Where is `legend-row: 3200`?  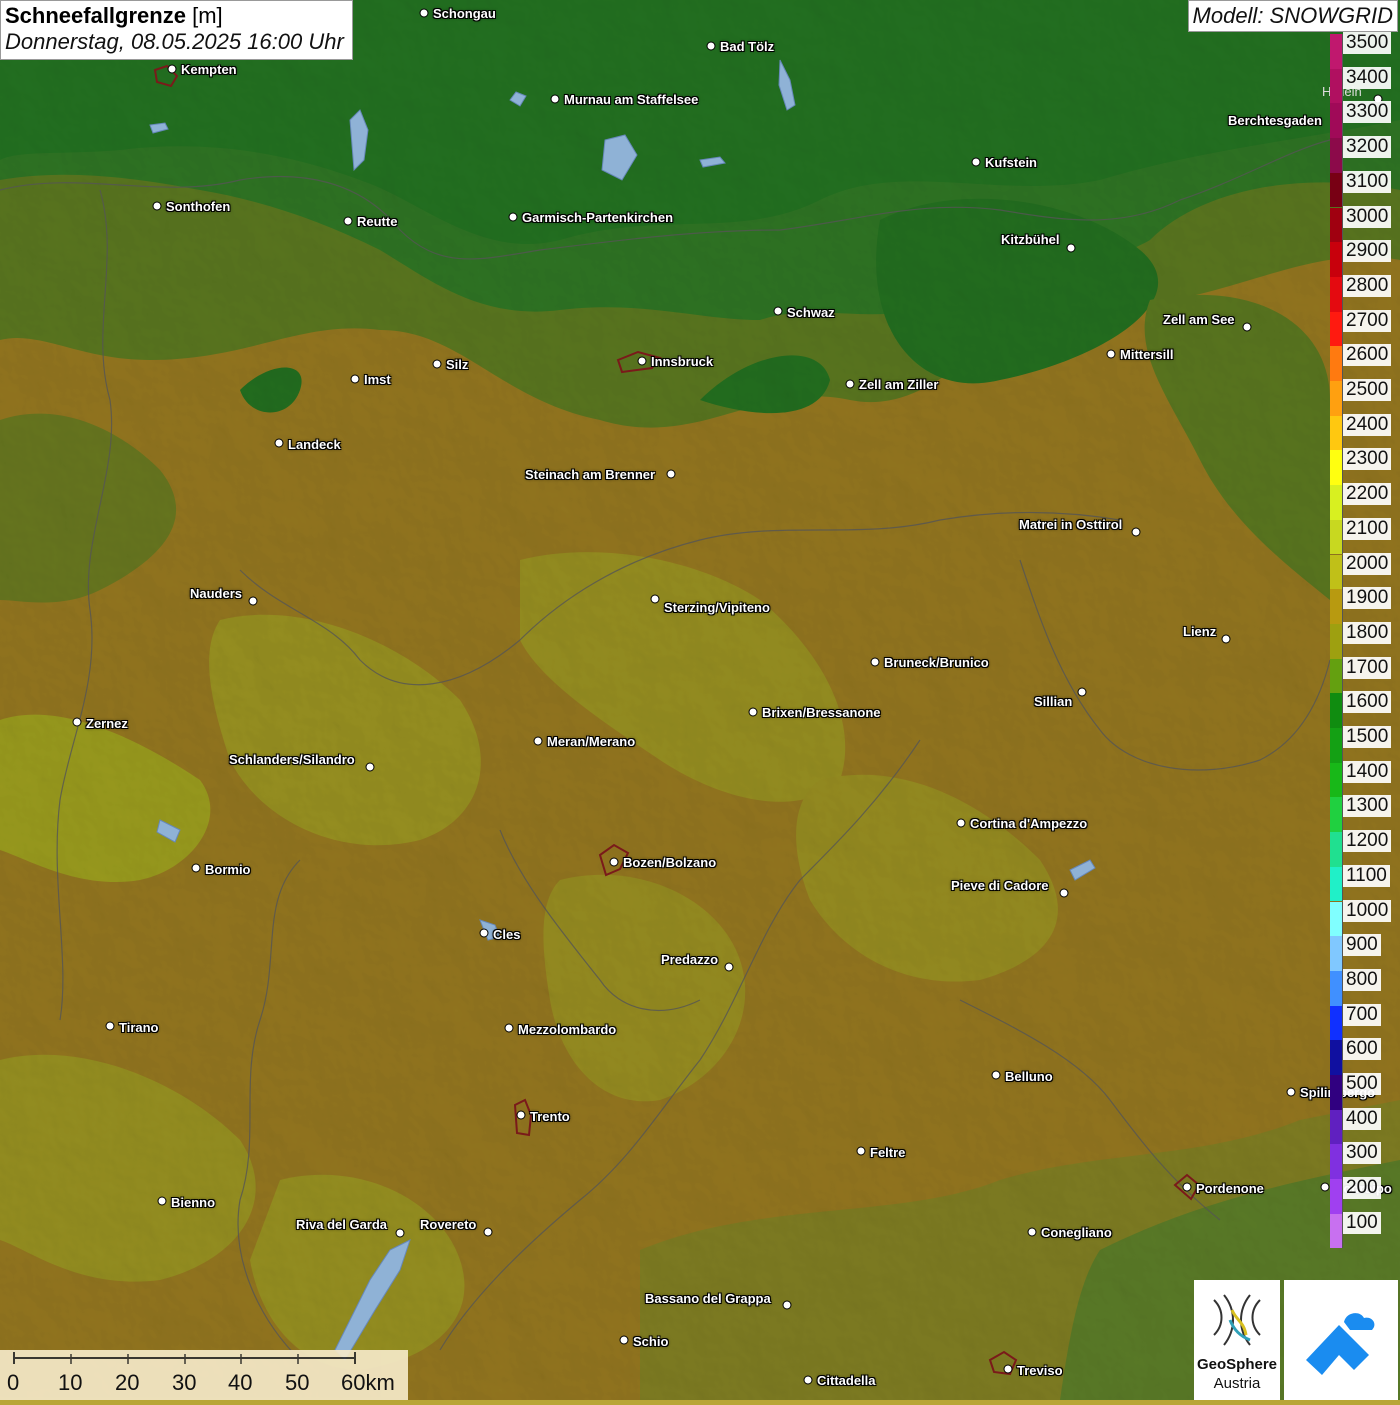 legend-row: 3200 is located at coordinates (1365, 154).